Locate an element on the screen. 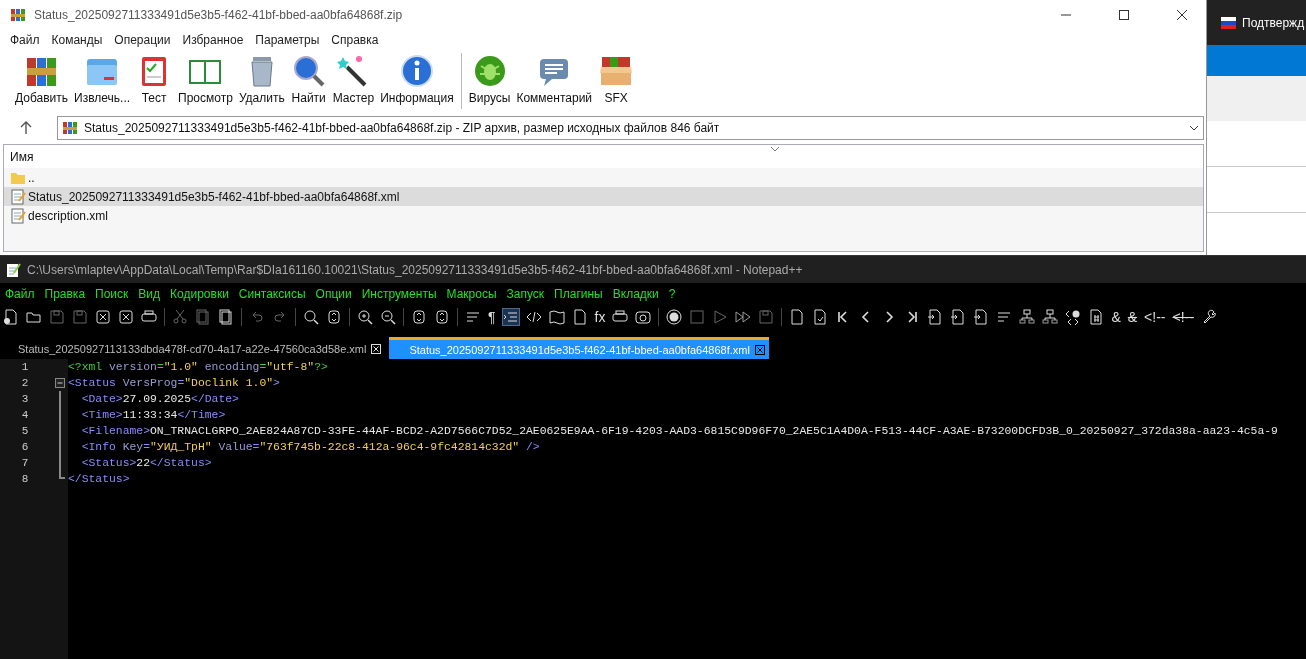 The height and width of the screenshot is (659, 1306). up-arrow-icon is located at coordinates (26, 128).